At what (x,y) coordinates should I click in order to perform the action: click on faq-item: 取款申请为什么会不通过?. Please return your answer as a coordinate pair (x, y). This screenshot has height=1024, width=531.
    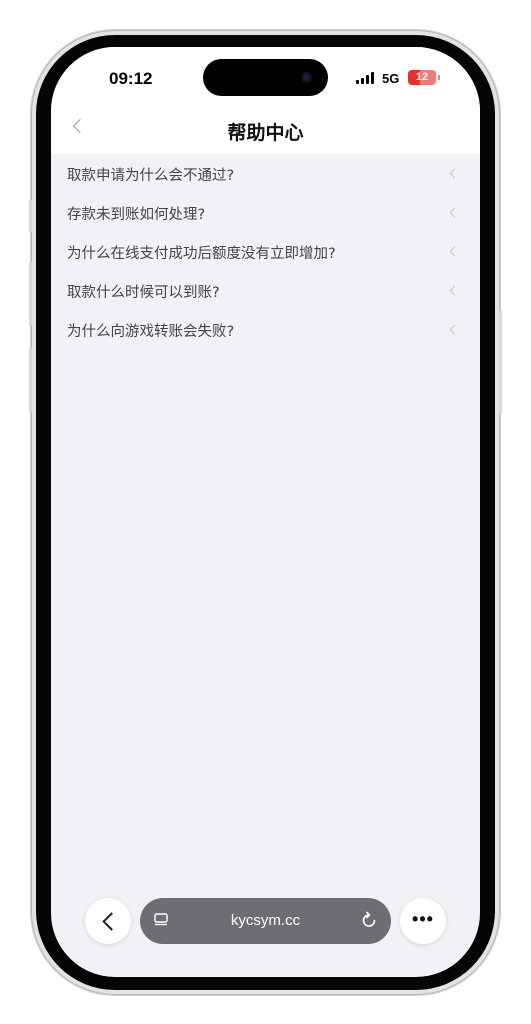
    Looking at the image, I should click on (265, 173).